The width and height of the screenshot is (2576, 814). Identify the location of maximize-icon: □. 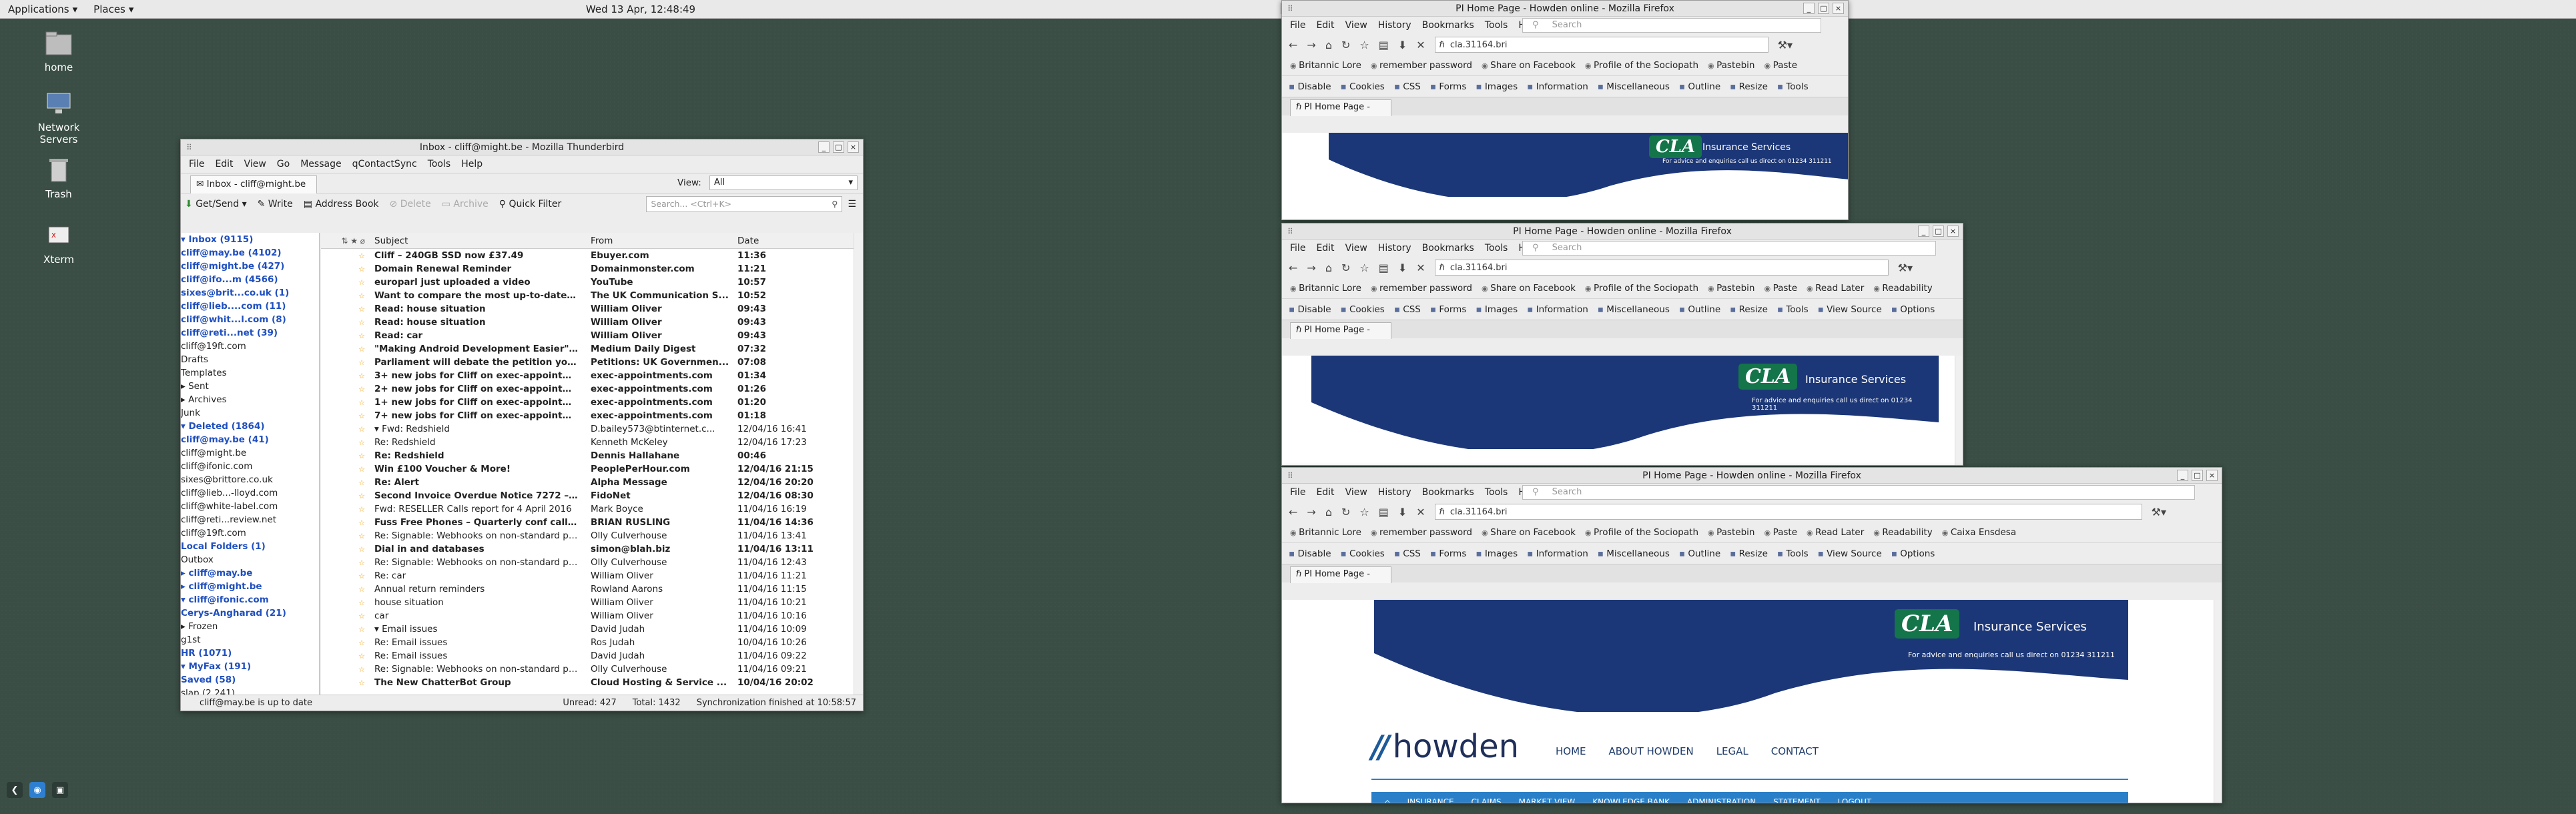
(2197, 475).